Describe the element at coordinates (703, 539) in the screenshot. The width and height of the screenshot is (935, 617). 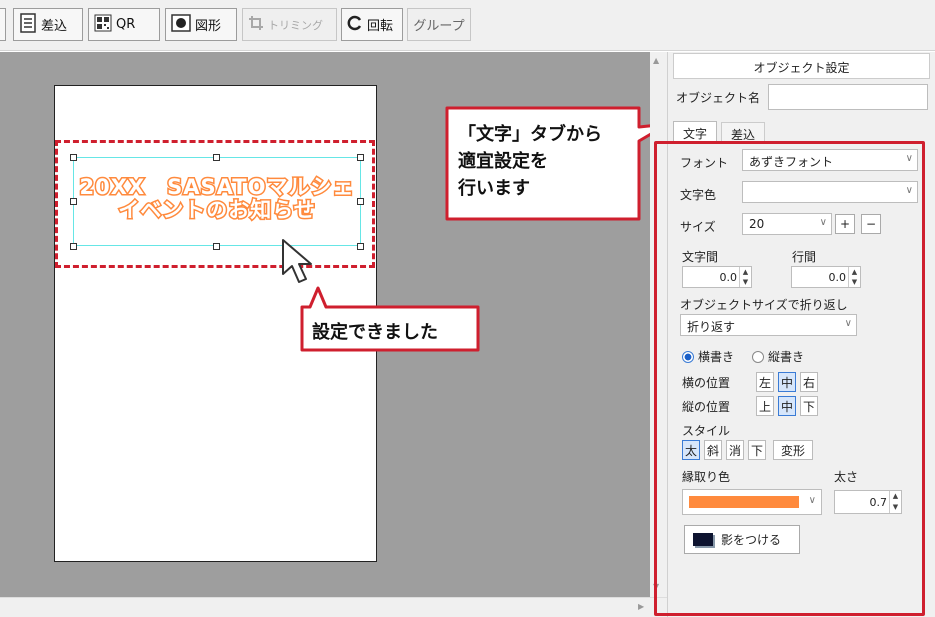
I see `shadow-icon` at that location.